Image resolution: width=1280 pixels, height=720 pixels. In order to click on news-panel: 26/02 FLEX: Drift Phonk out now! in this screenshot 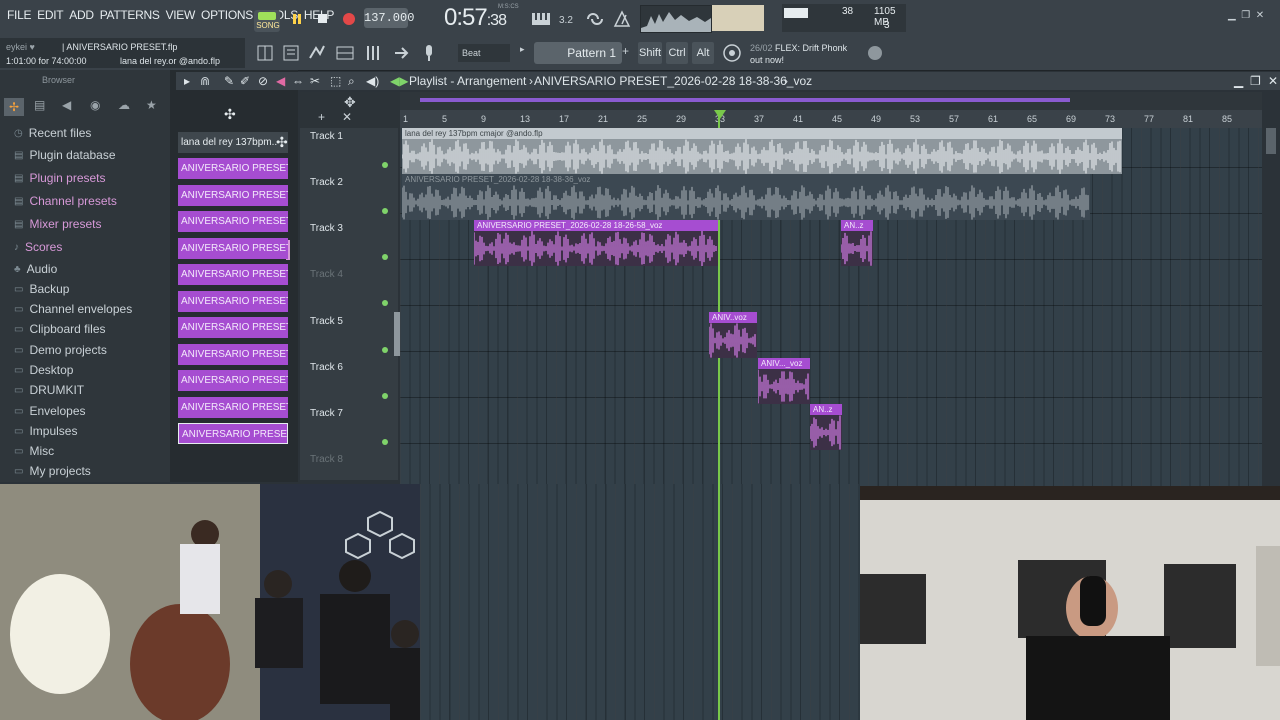, I will do `click(798, 54)`.